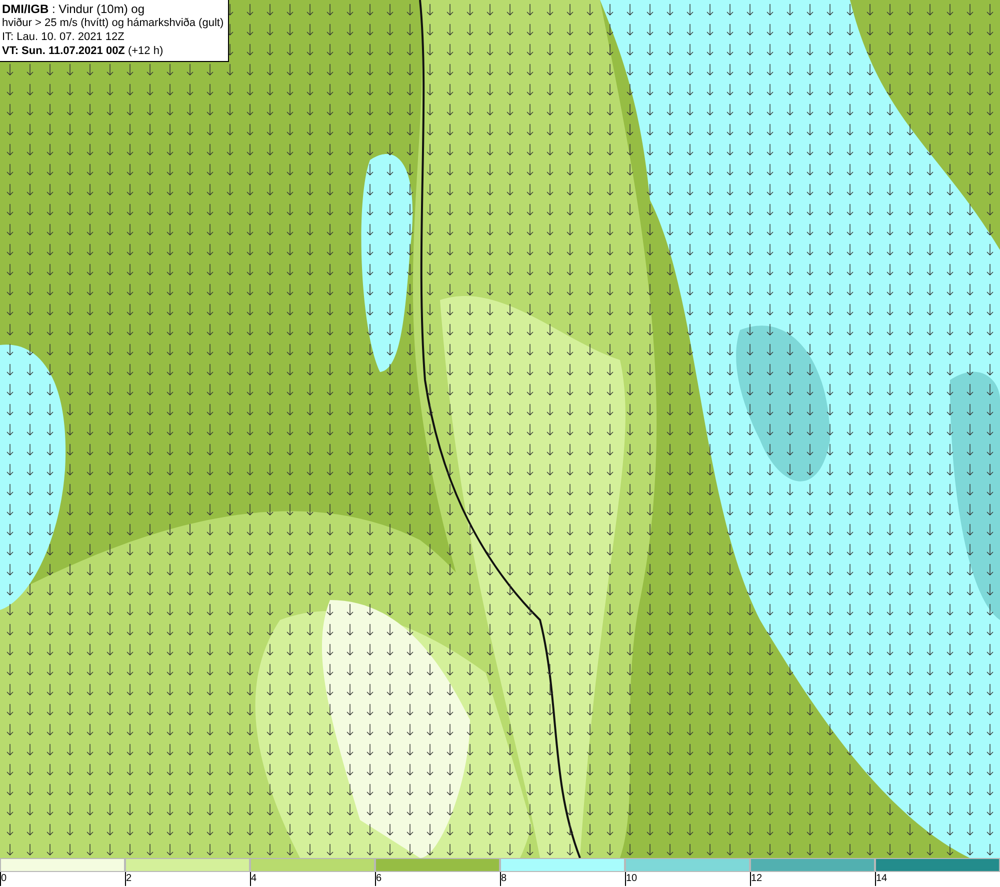 The height and width of the screenshot is (887, 1000). Describe the element at coordinates (756, 879) in the screenshot. I see `legend-tick-label: 12` at that location.